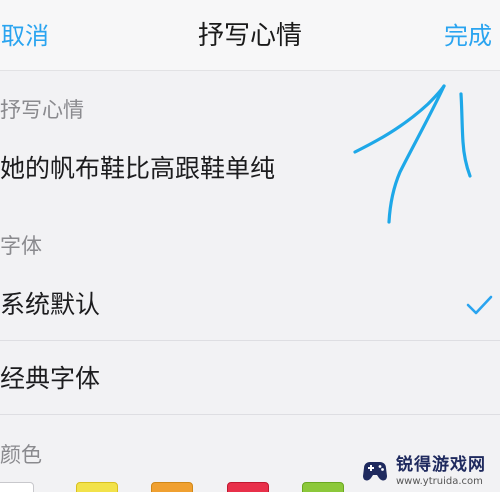 Image resolution: width=500 pixels, height=492 pixels. I want to click on annotation-arrow-scribble, so click(412, 154).